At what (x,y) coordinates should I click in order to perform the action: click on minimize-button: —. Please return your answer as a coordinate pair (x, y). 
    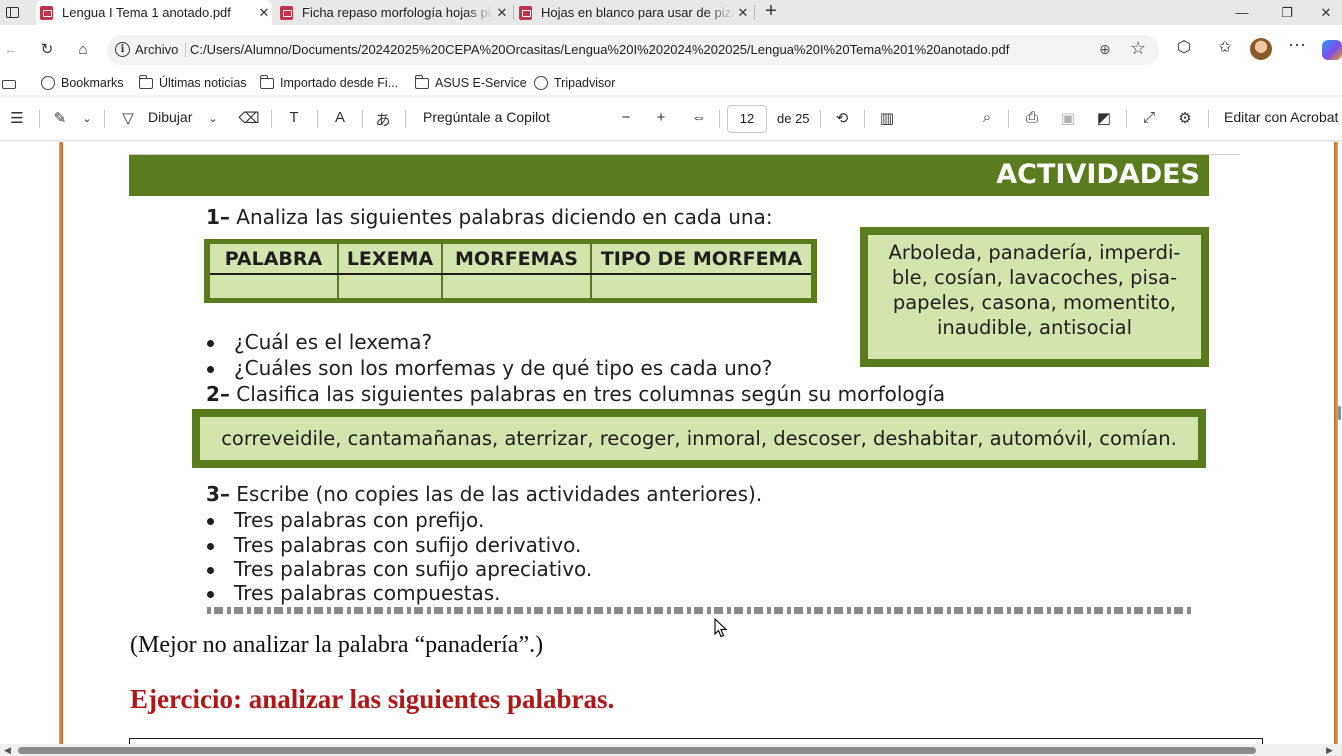
    Looking at the image, I should click on (1242, 12).